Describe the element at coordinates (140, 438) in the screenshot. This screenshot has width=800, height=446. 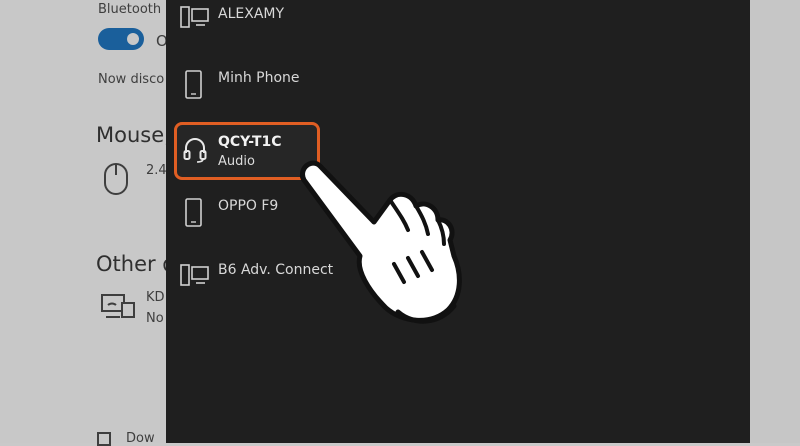
I see `bottom-checkbox-label: Dow` at that location.